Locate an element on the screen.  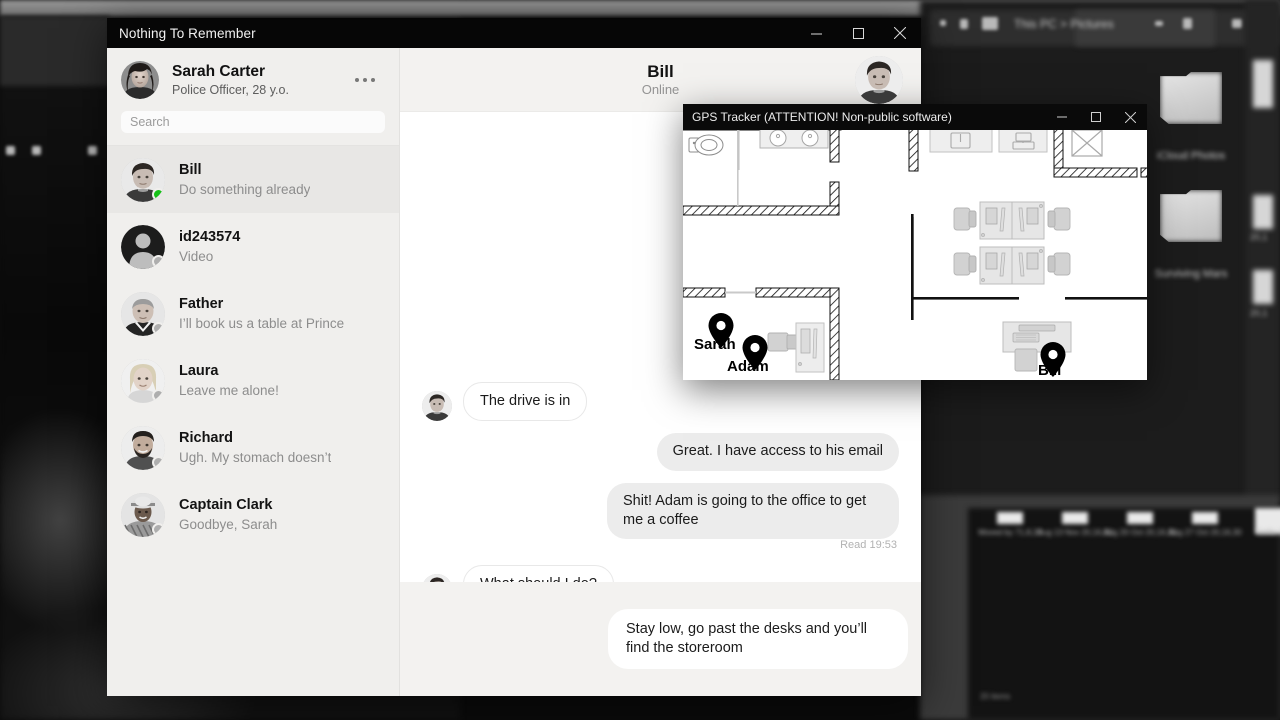
profile-name: Sarah Carter is located at coordinates (219, 71).